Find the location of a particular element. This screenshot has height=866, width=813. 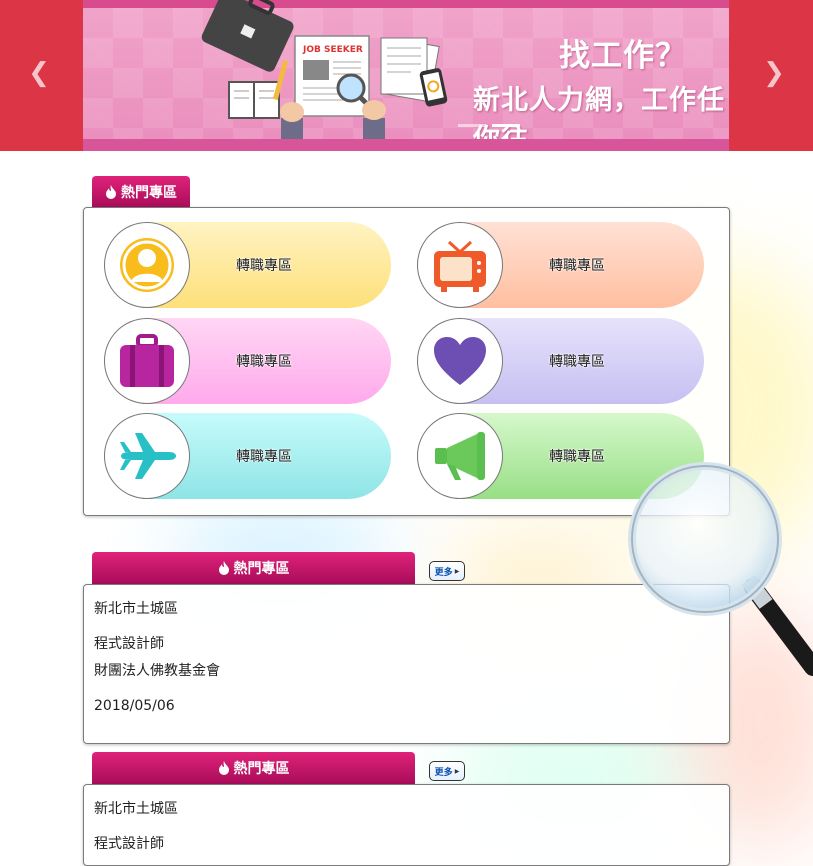

job-seeker-illustration: JOB SEEKER is located at coordinates (324, 75).